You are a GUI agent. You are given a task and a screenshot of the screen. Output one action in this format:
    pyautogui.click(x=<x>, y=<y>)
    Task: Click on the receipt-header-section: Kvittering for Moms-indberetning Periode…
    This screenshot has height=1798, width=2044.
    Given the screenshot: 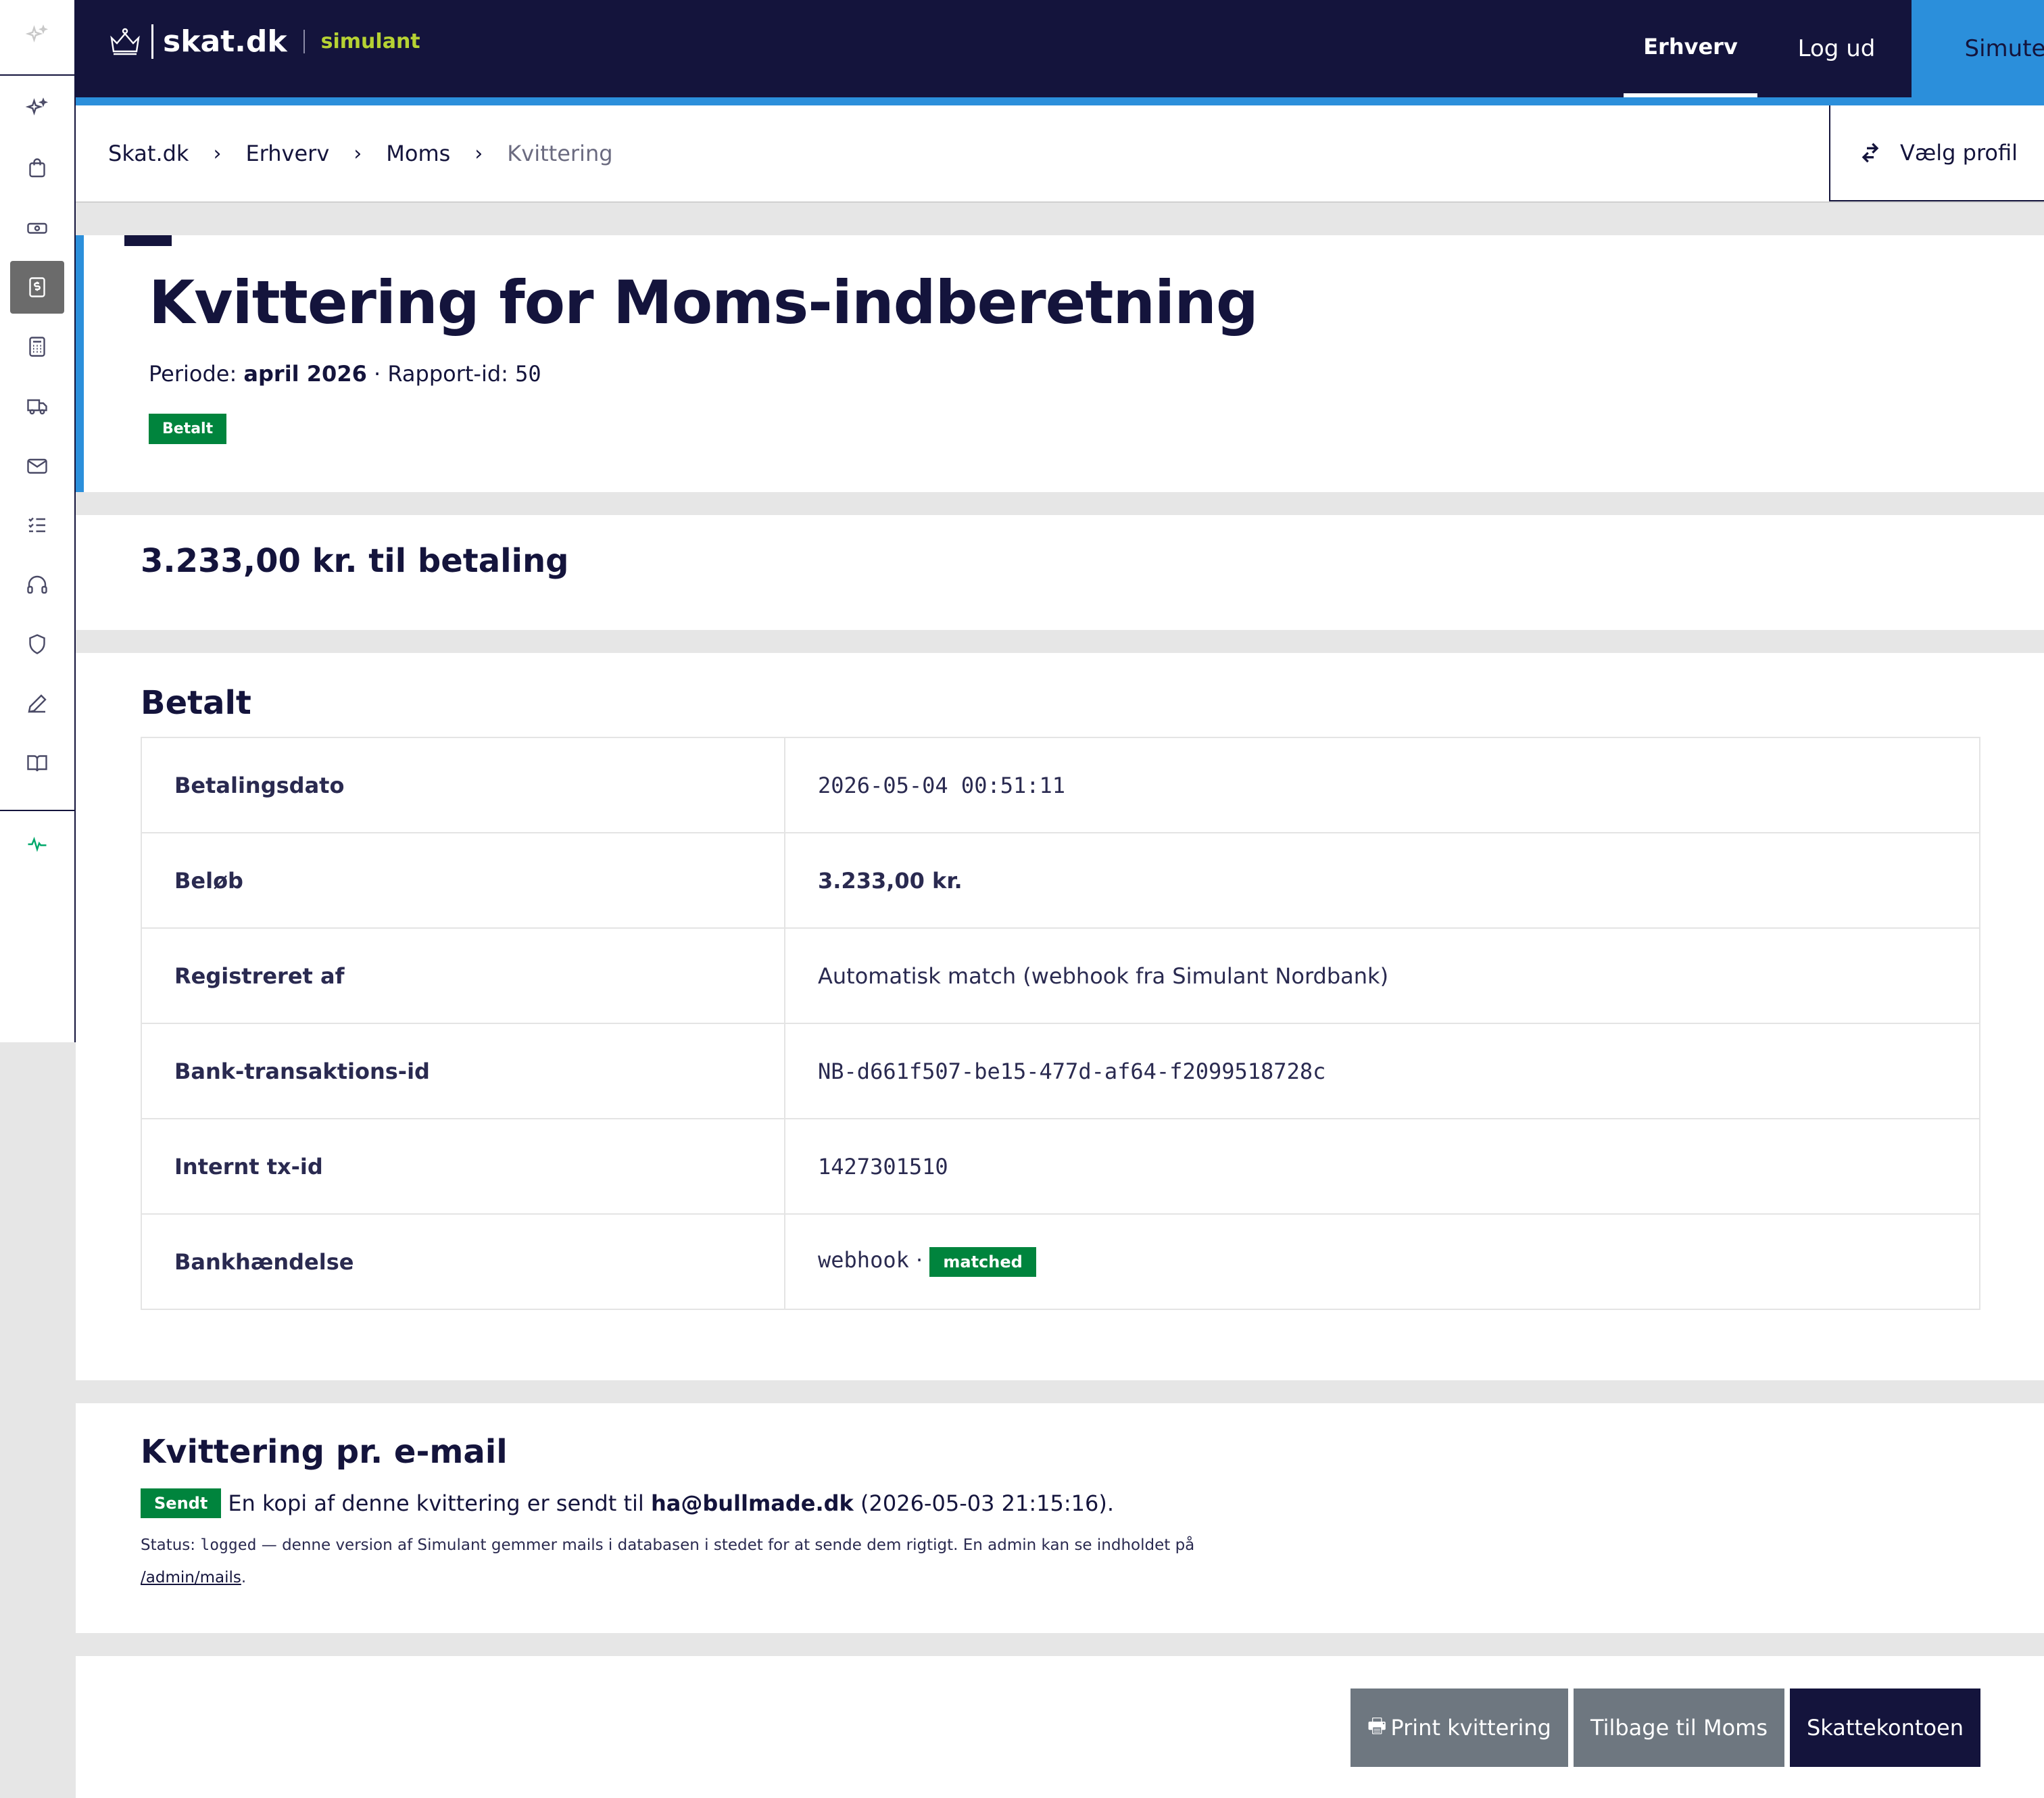 What is the action you would take?
    pyautogui.click(x=1060, y=363)
    